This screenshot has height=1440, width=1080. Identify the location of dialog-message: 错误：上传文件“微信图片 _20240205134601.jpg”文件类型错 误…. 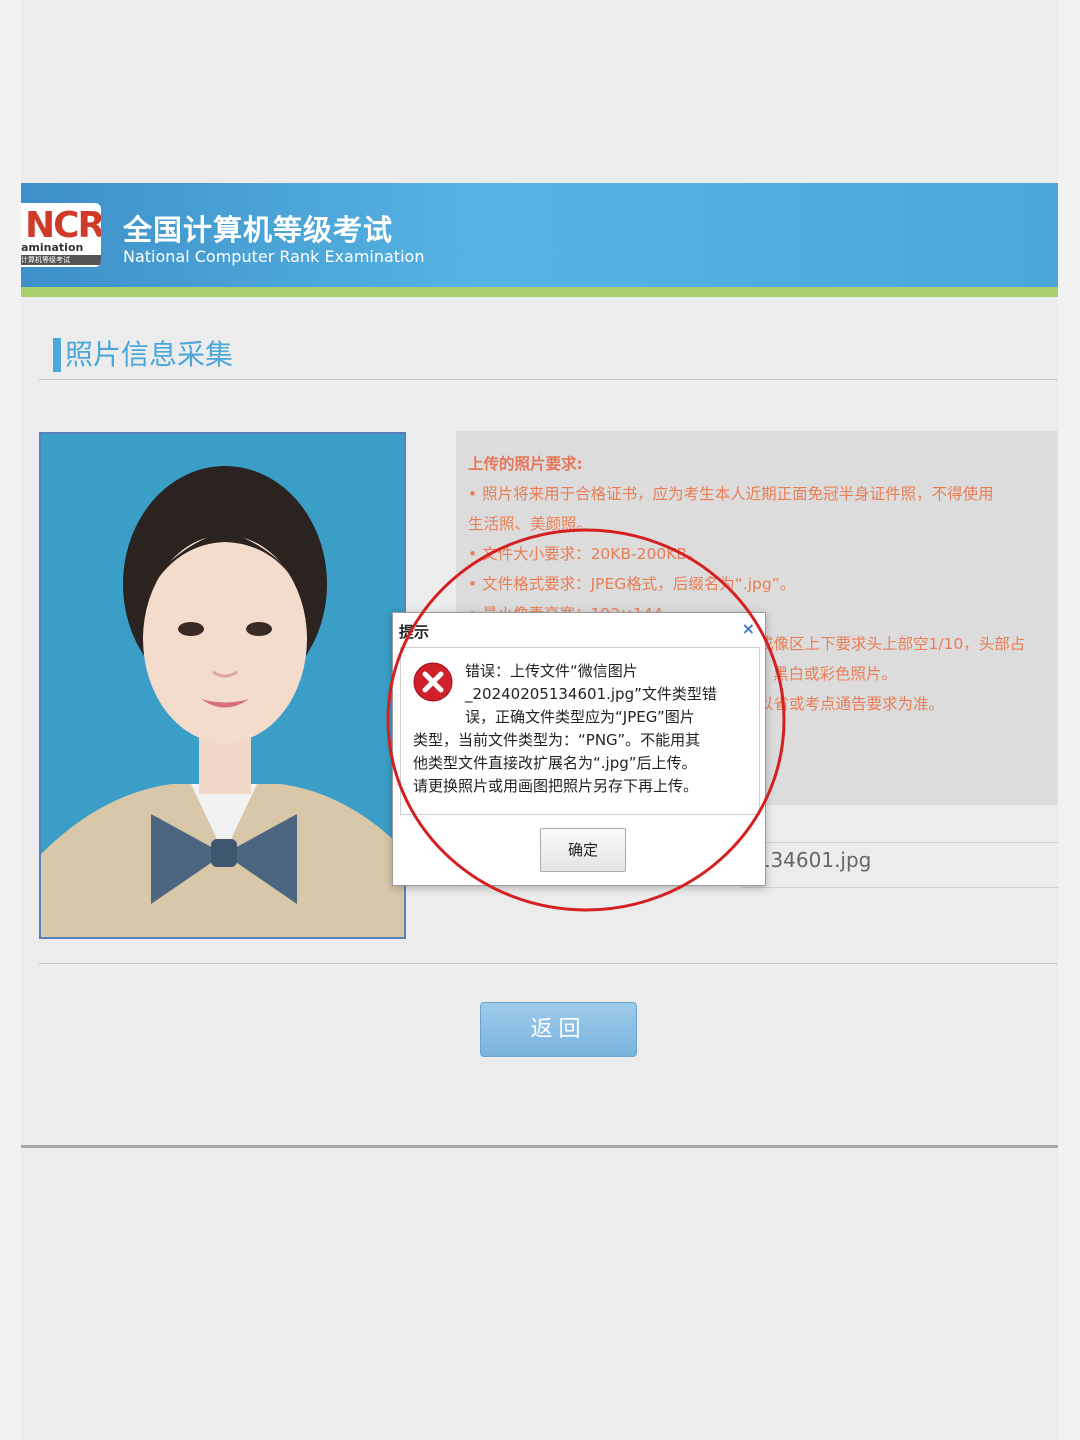
(582, 729).